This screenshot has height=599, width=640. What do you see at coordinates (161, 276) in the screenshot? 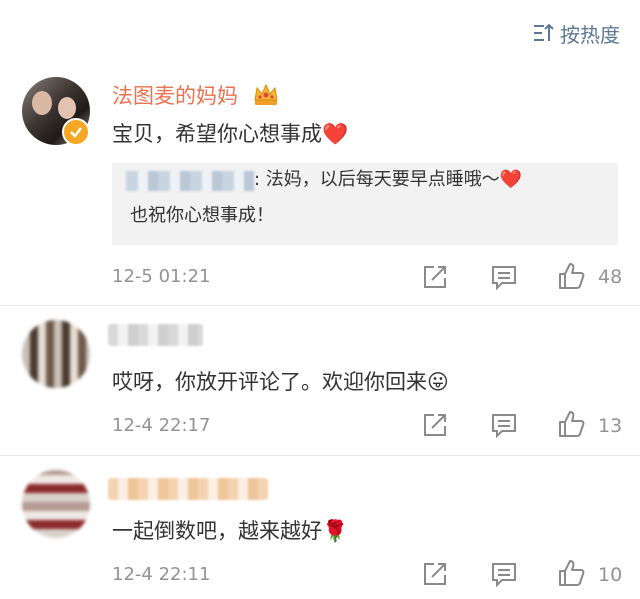
I see `comment-time: 12-5 01:21` at bounding box center [161, 276].